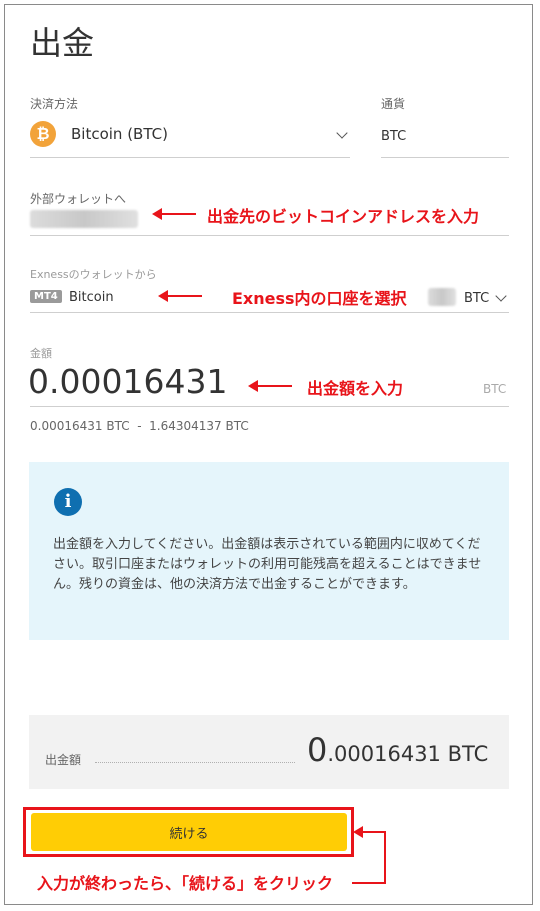 Image resolution: width=540 pixels, height=911 pixels. What do you see at coordinates (185, 296) in the screenshot?
I see `annotation-arrow-account` at bounding box center [185, 296].